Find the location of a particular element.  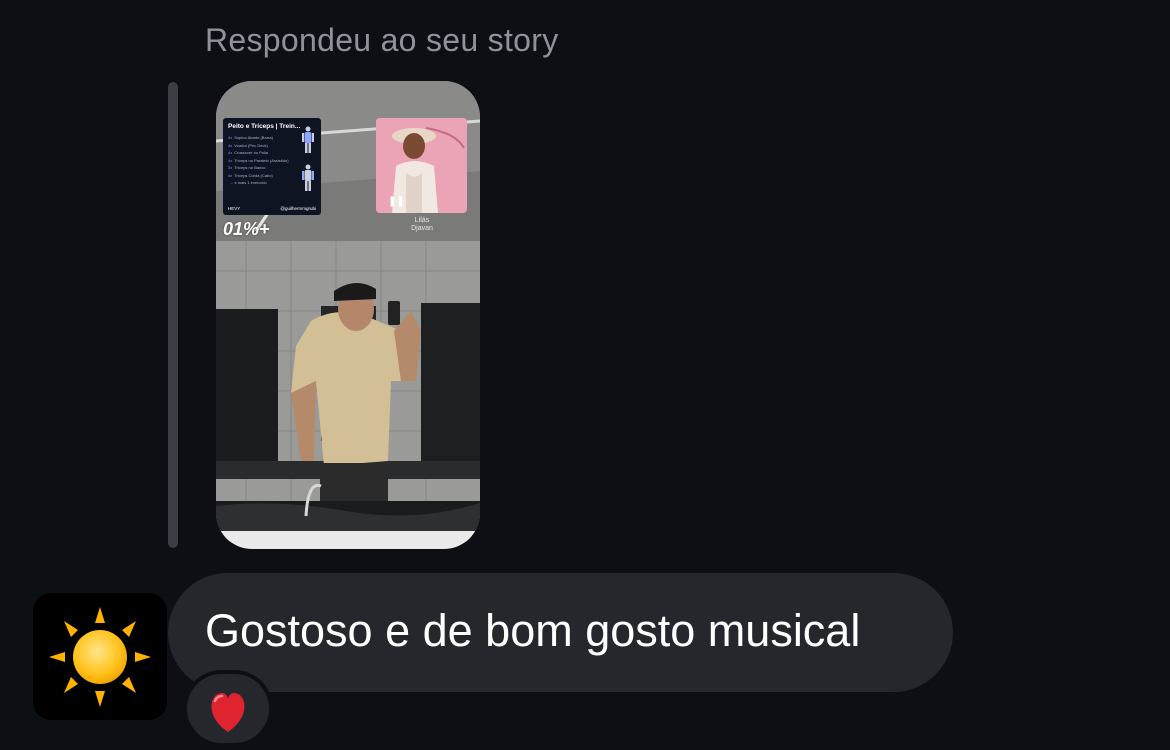

pause-icon: ❚❚ is located at coordinates (396, 201).